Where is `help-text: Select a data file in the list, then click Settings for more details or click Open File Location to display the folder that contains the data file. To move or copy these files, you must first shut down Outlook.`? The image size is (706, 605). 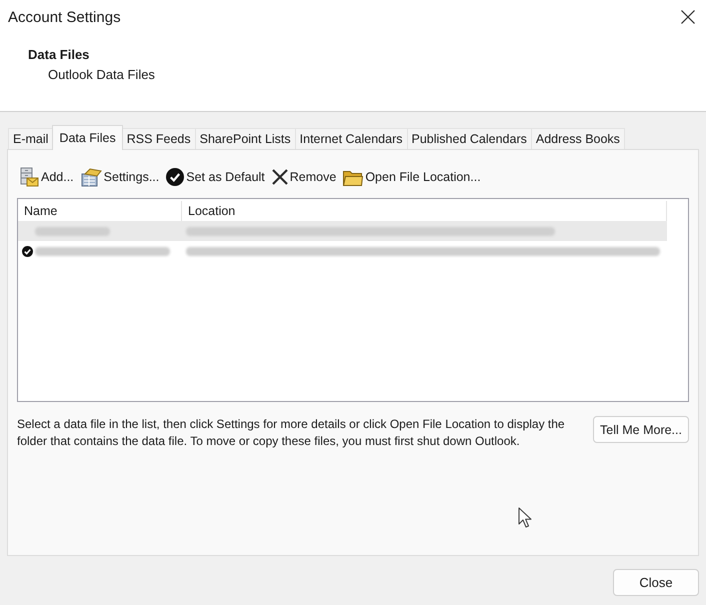
help-text: Select a data file in the list, then click Settings for more details or click Open File Location to display the folder that contains the data file. To move or copy these files, you must first shut down Outlook. is located at coordinates (291, 433).